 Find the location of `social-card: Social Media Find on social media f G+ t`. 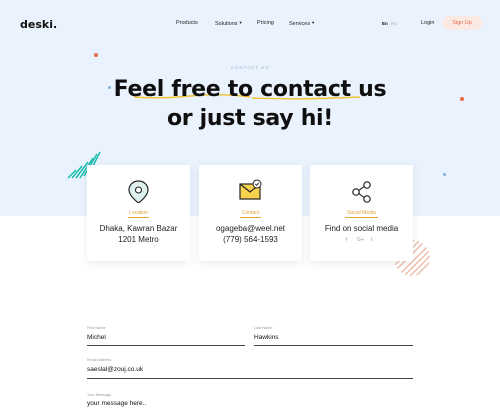

social-card: Social Media Find on social media f G+ t is located at coordinates (361, 213).